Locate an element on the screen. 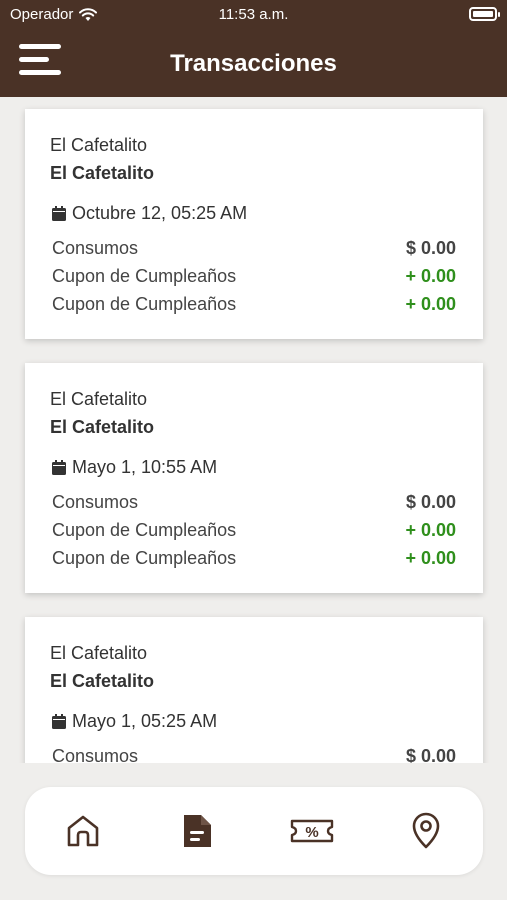 The width and height of the screenshot is (507, 900). transaction-date-row: Octubre 12, 05:25 AM is located at coordinates (149, 213).